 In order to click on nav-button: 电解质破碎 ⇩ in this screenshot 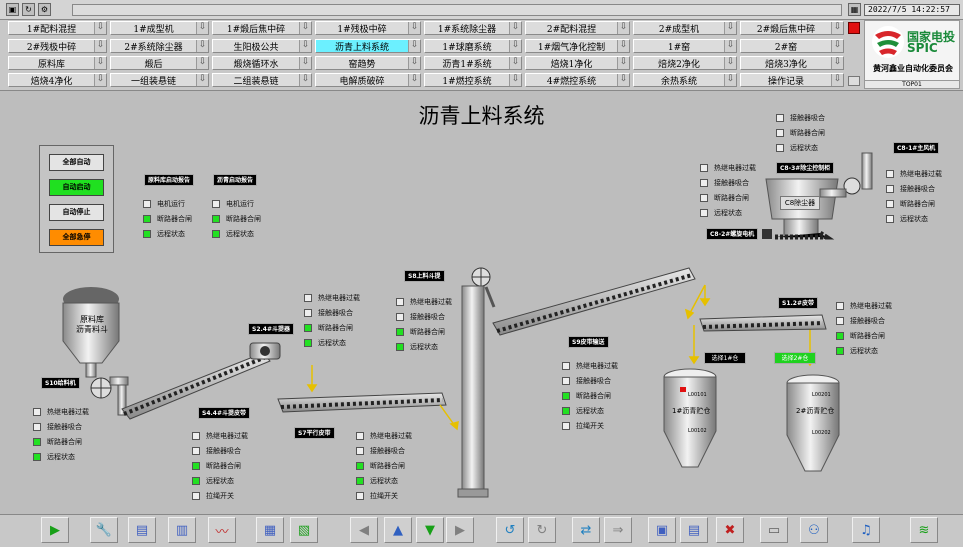, I will do `click(368, 80)`.